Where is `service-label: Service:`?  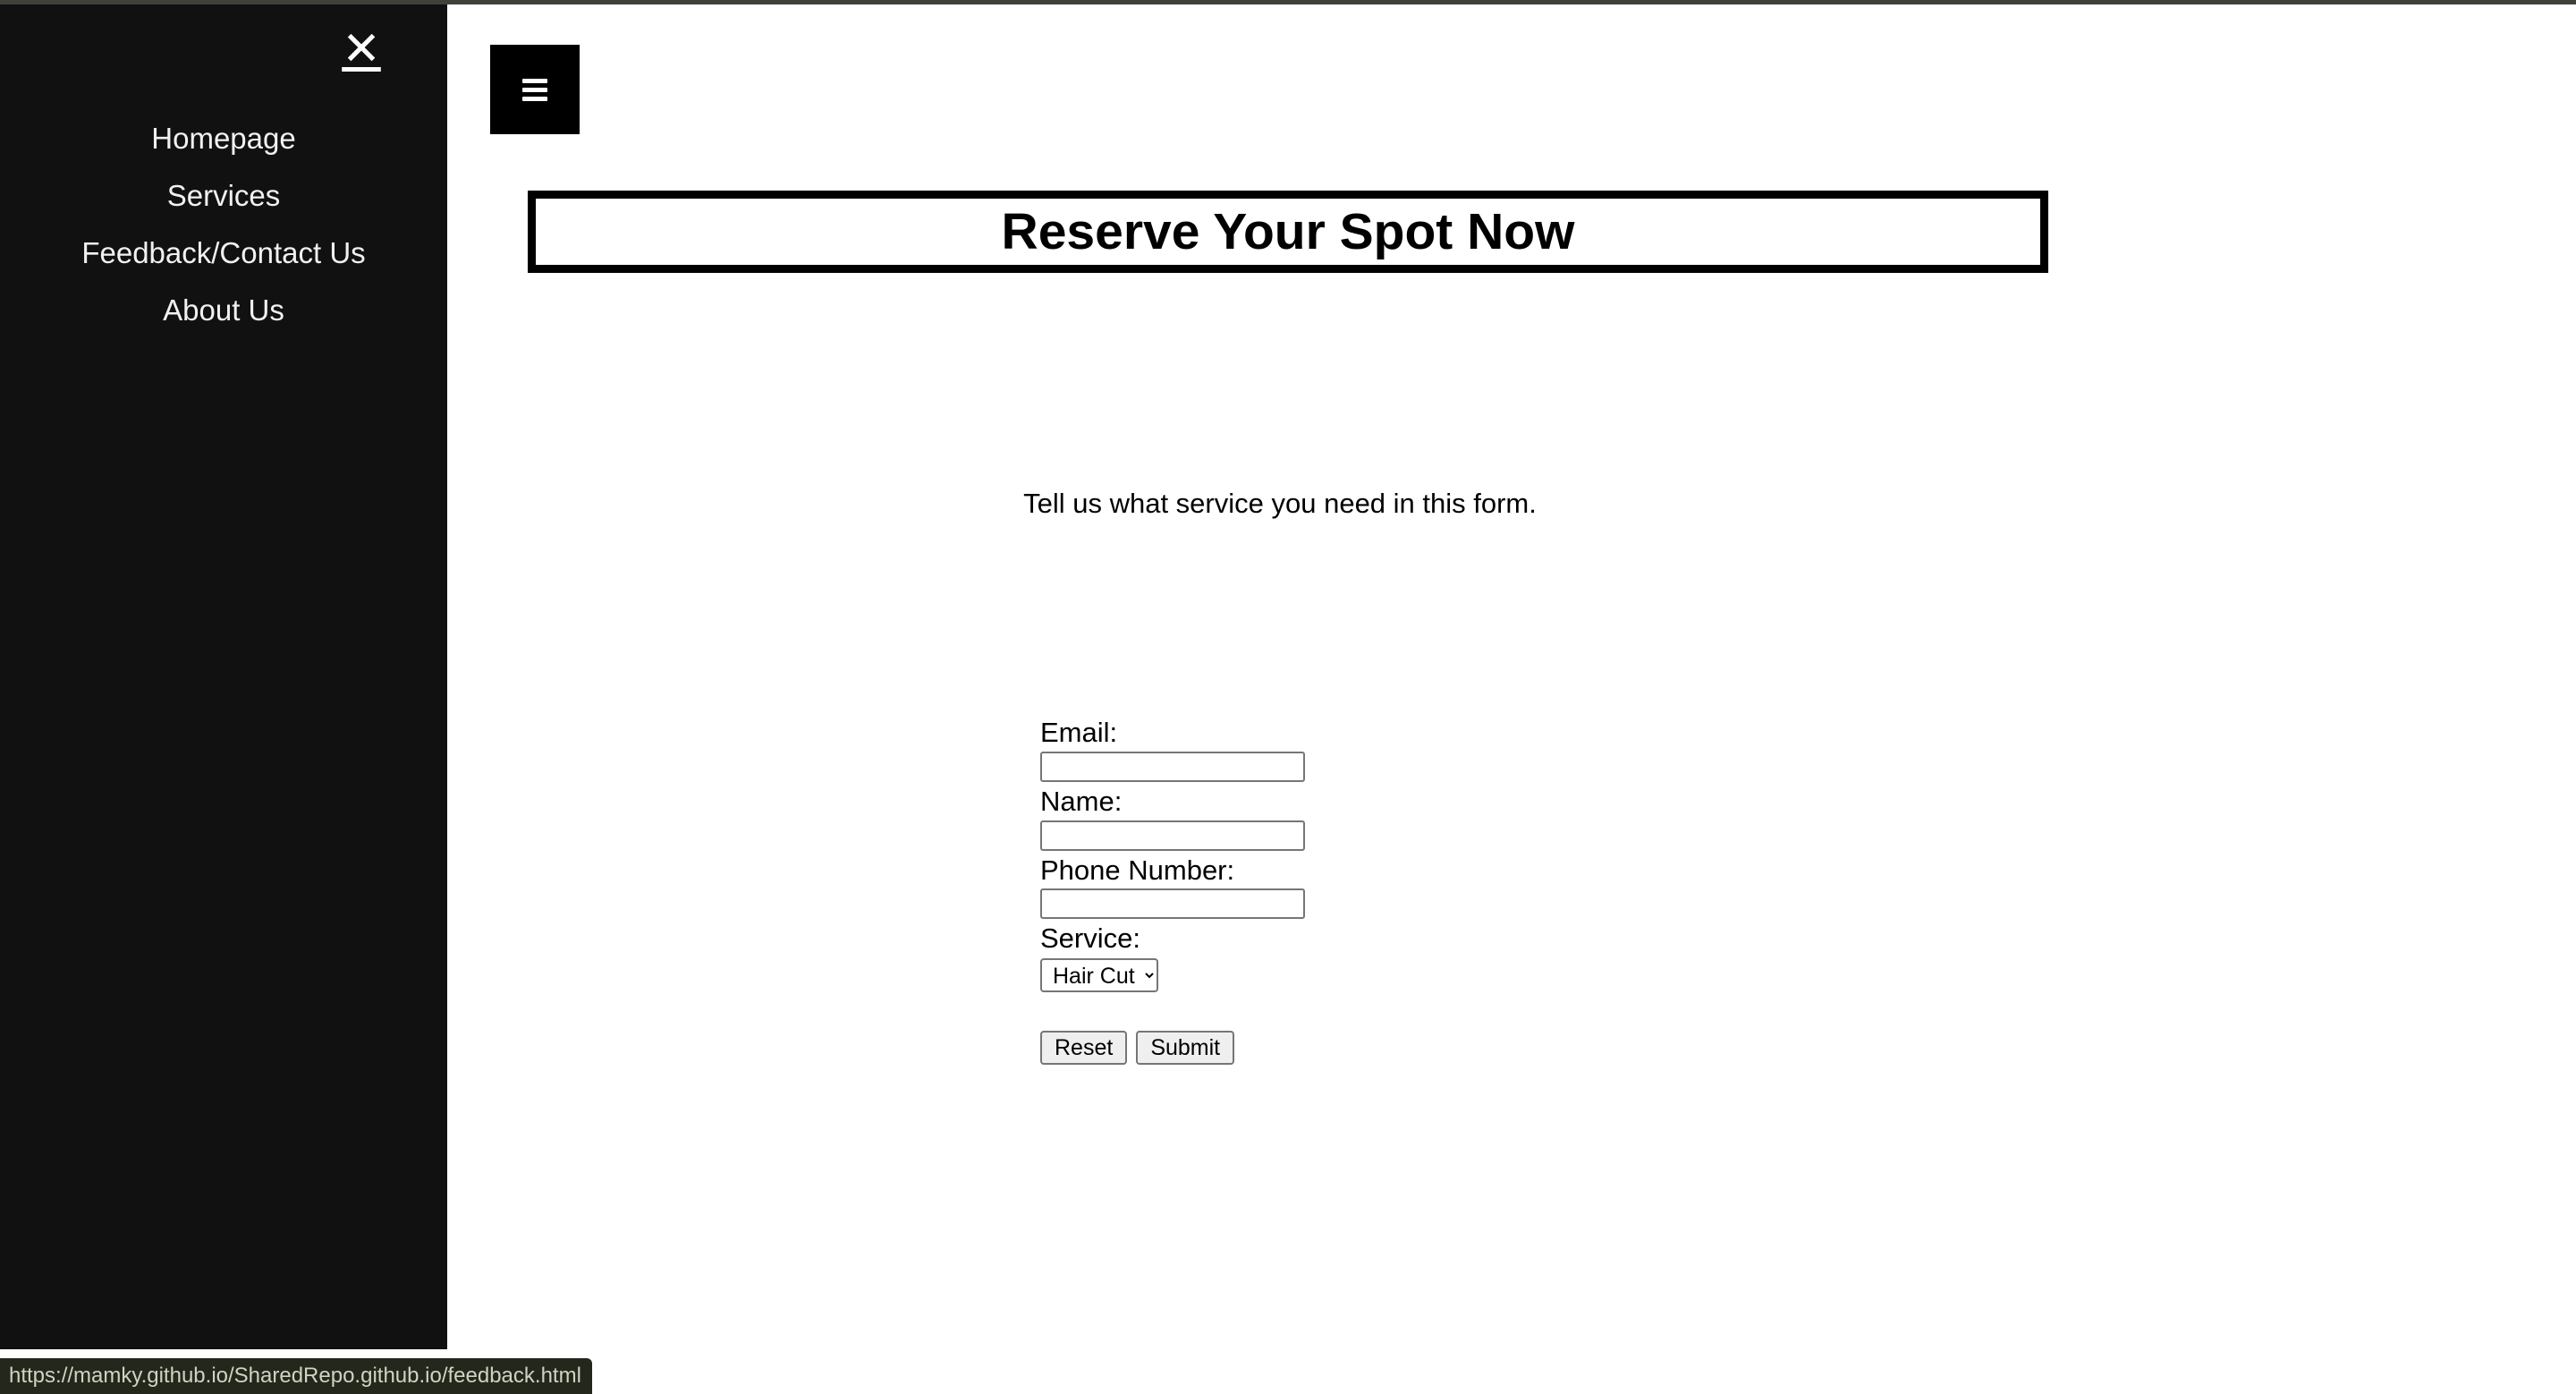
service-label: Service: is located at coordinates (1090, 939).